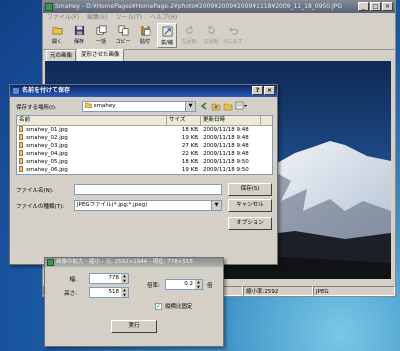 This screenshot has height=351, width=400. What do you see at coordinates (101, 30) in the screenshot?
I see `batch-icon` at bounding box center [101, 30].